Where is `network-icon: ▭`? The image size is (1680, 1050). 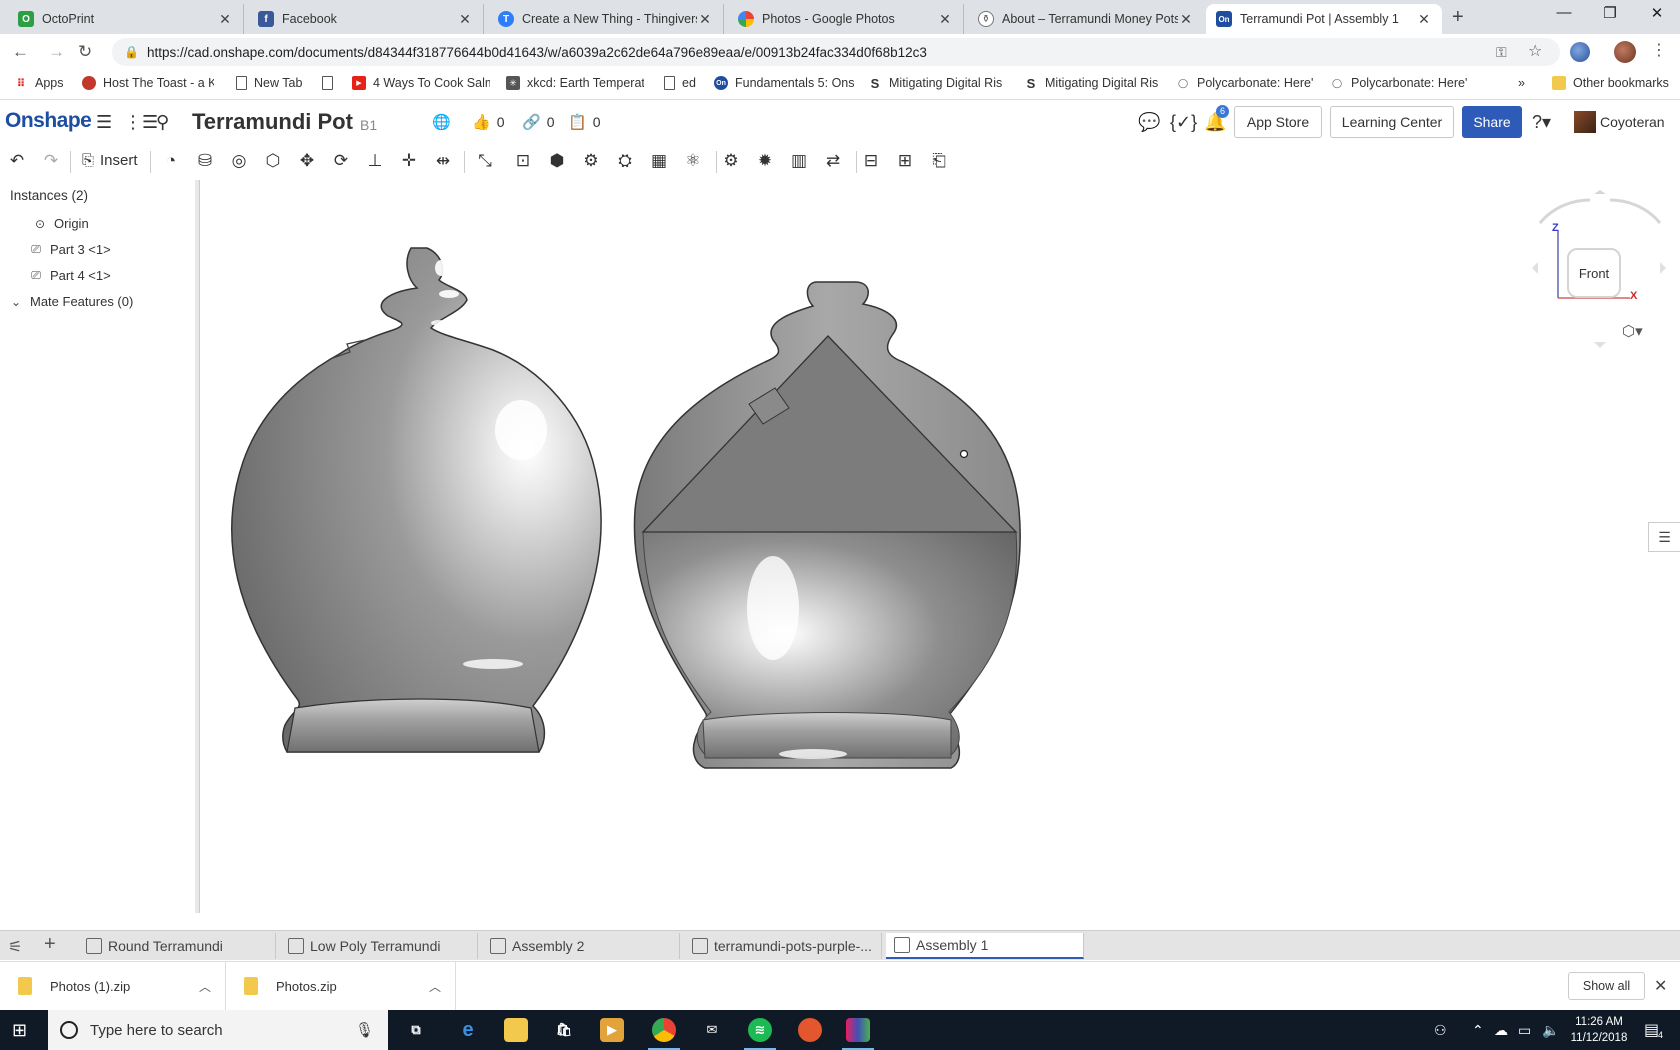 network-icon: ▭ is located at coordinates (1524, 1030).